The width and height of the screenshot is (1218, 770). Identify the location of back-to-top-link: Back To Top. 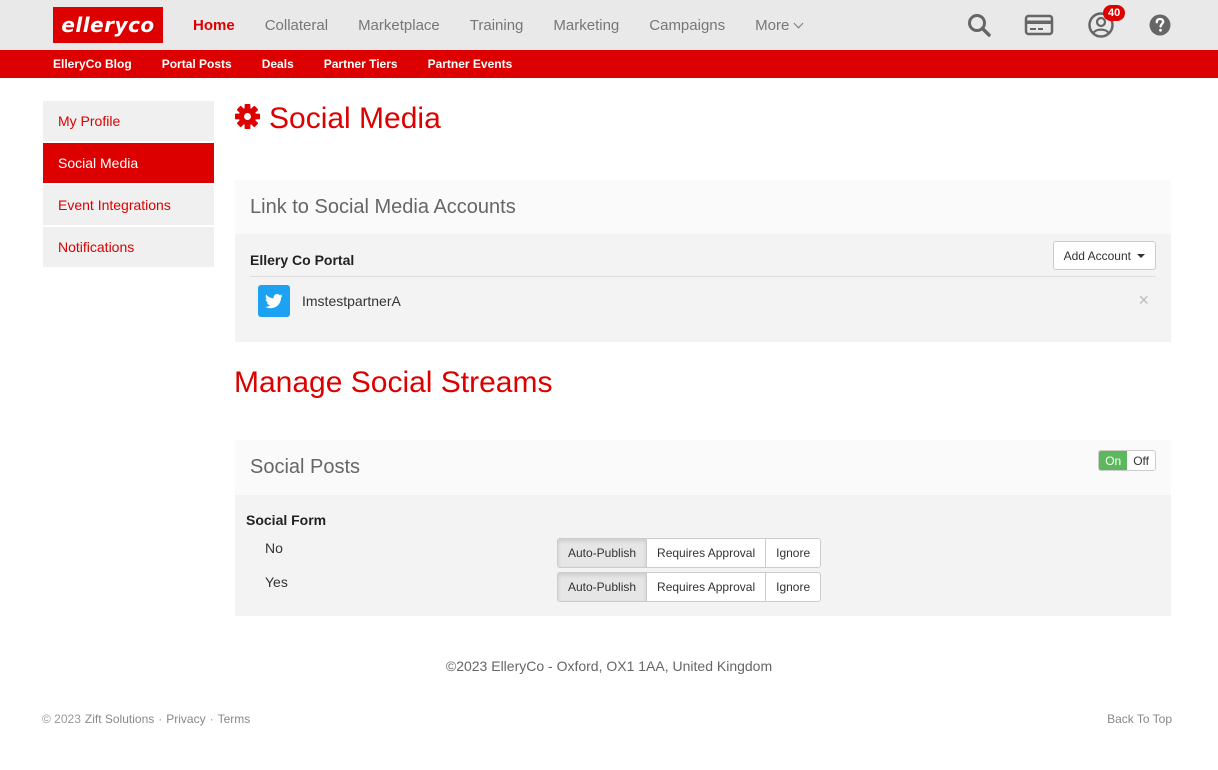
(1139, 719).